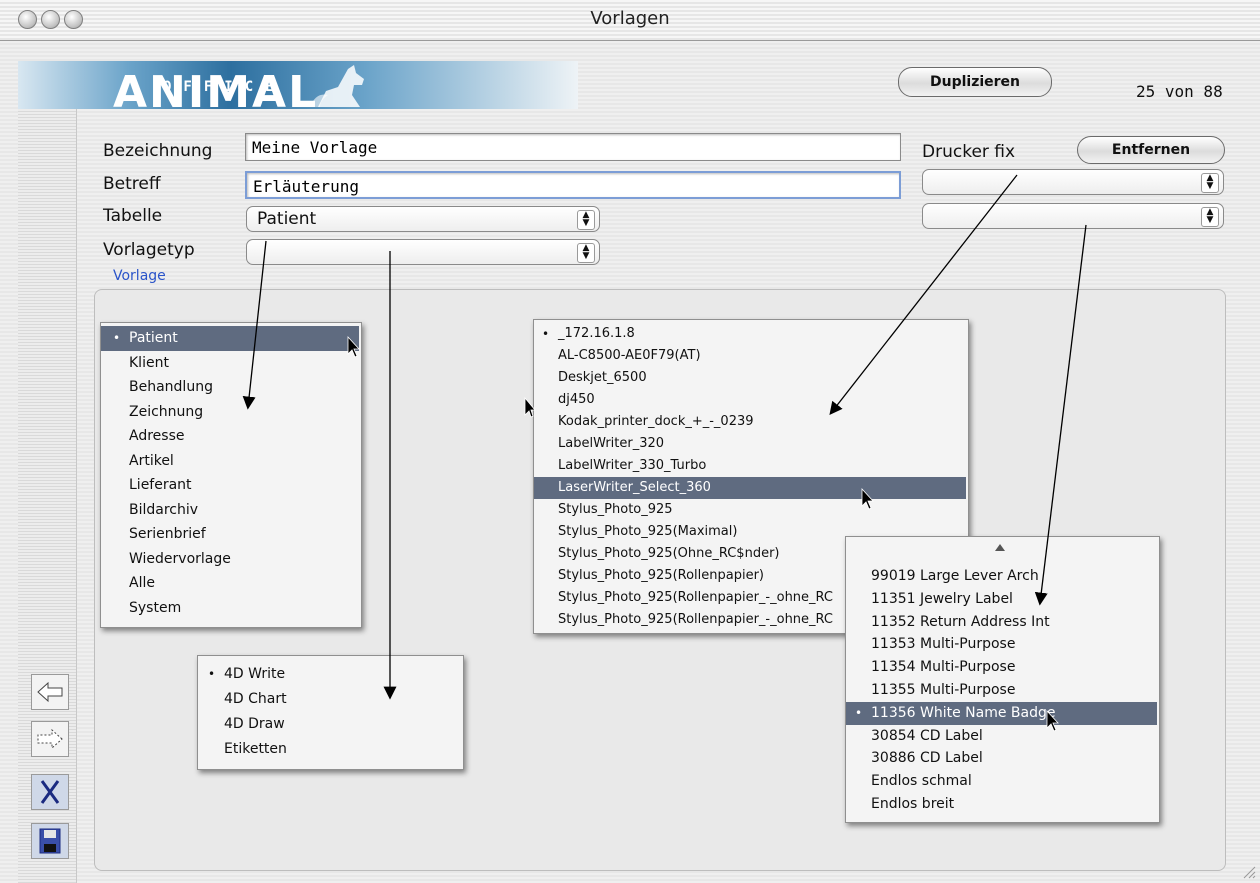 This screenshot has height=883, width=1260. Describe the element at coordinates (230, 583) in the screenshot. I see `tabelle-menu-item: Alle` at that location.